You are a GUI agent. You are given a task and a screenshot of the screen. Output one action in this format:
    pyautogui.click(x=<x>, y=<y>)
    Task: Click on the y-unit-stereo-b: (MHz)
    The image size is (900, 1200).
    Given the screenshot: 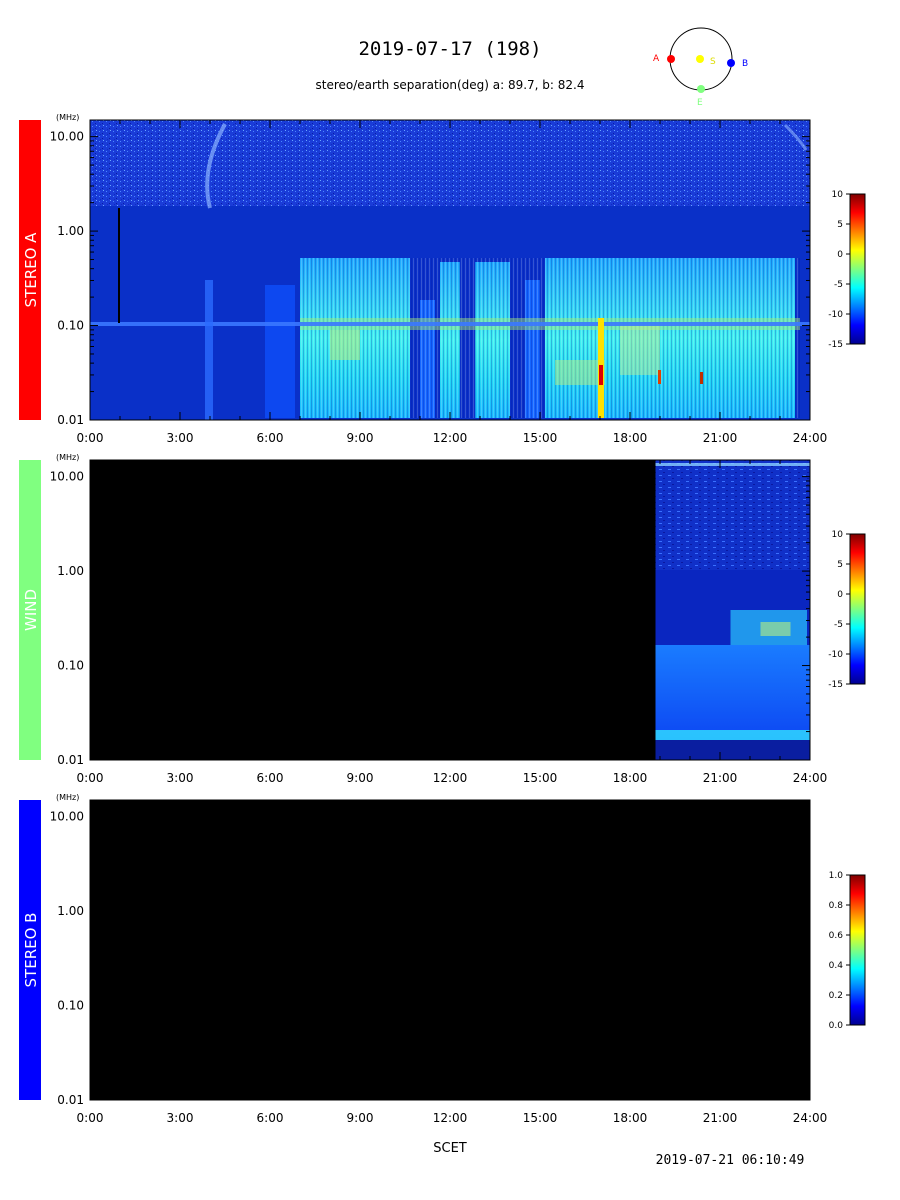 What is the action you would take?
    pyautogui.click(x=67, y=797)
    